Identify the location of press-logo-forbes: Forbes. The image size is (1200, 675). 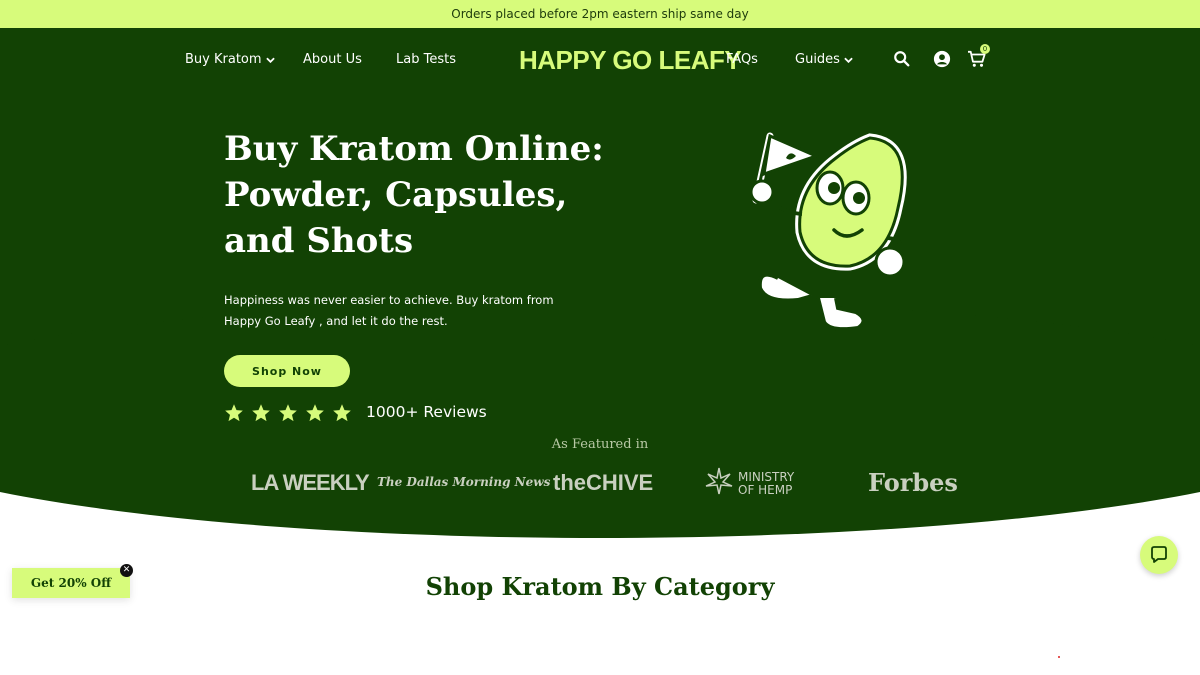
(913, 482).